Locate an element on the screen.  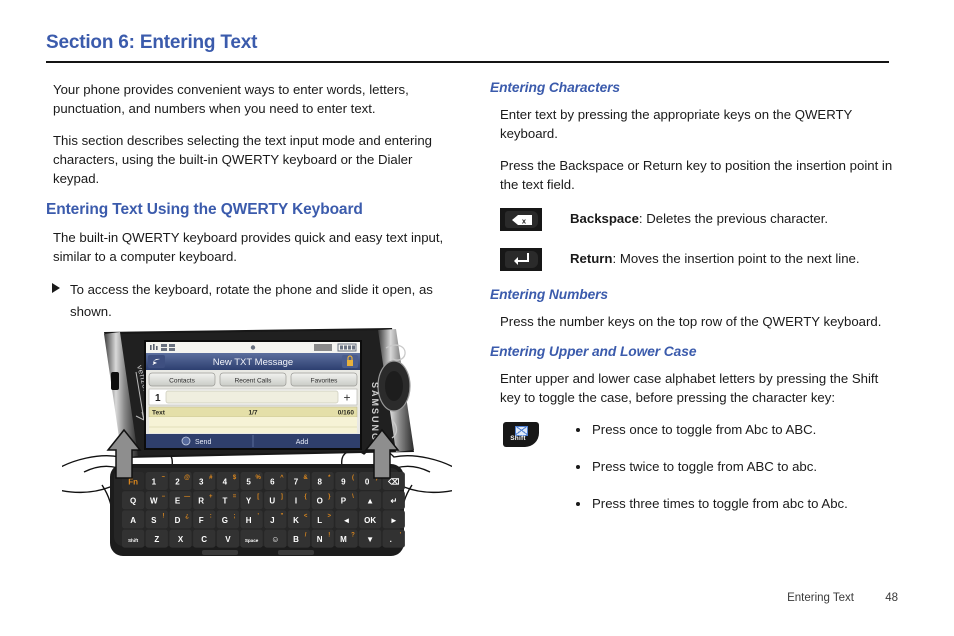
keyboard-key: Space is located at coordinates (251, 538).